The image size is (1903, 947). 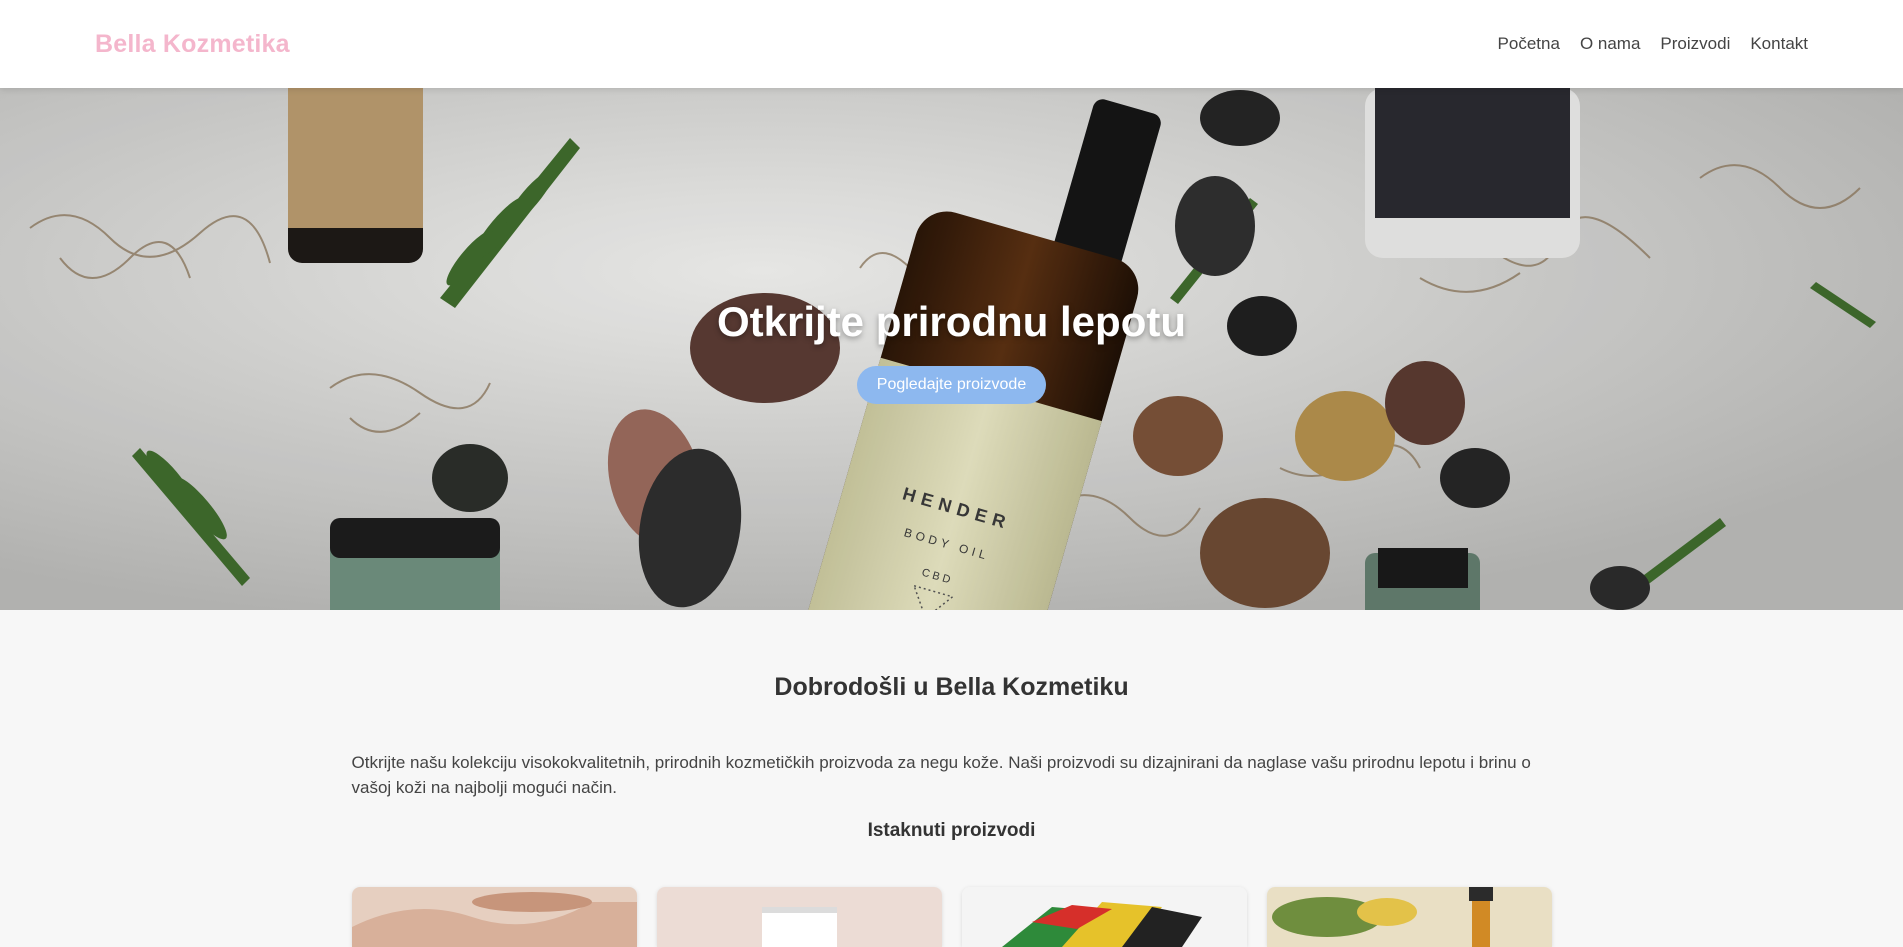 I want to click on nav-link-pocetna: Početna, so click(x=1529, y=44).